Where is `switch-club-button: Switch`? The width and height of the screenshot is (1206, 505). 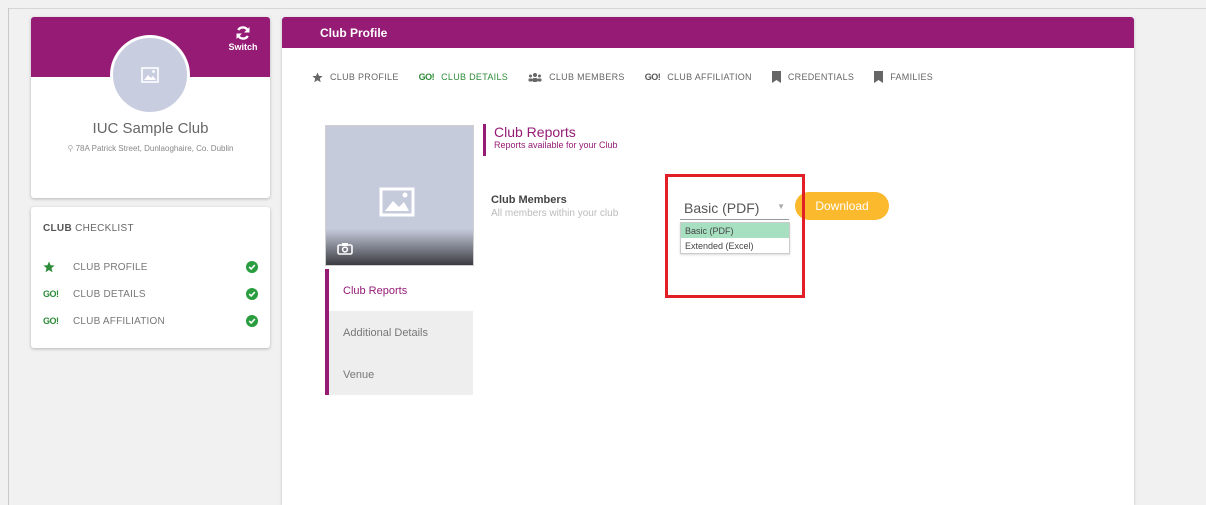 switch-club-button: Switch is located at coordinates (243, 38).